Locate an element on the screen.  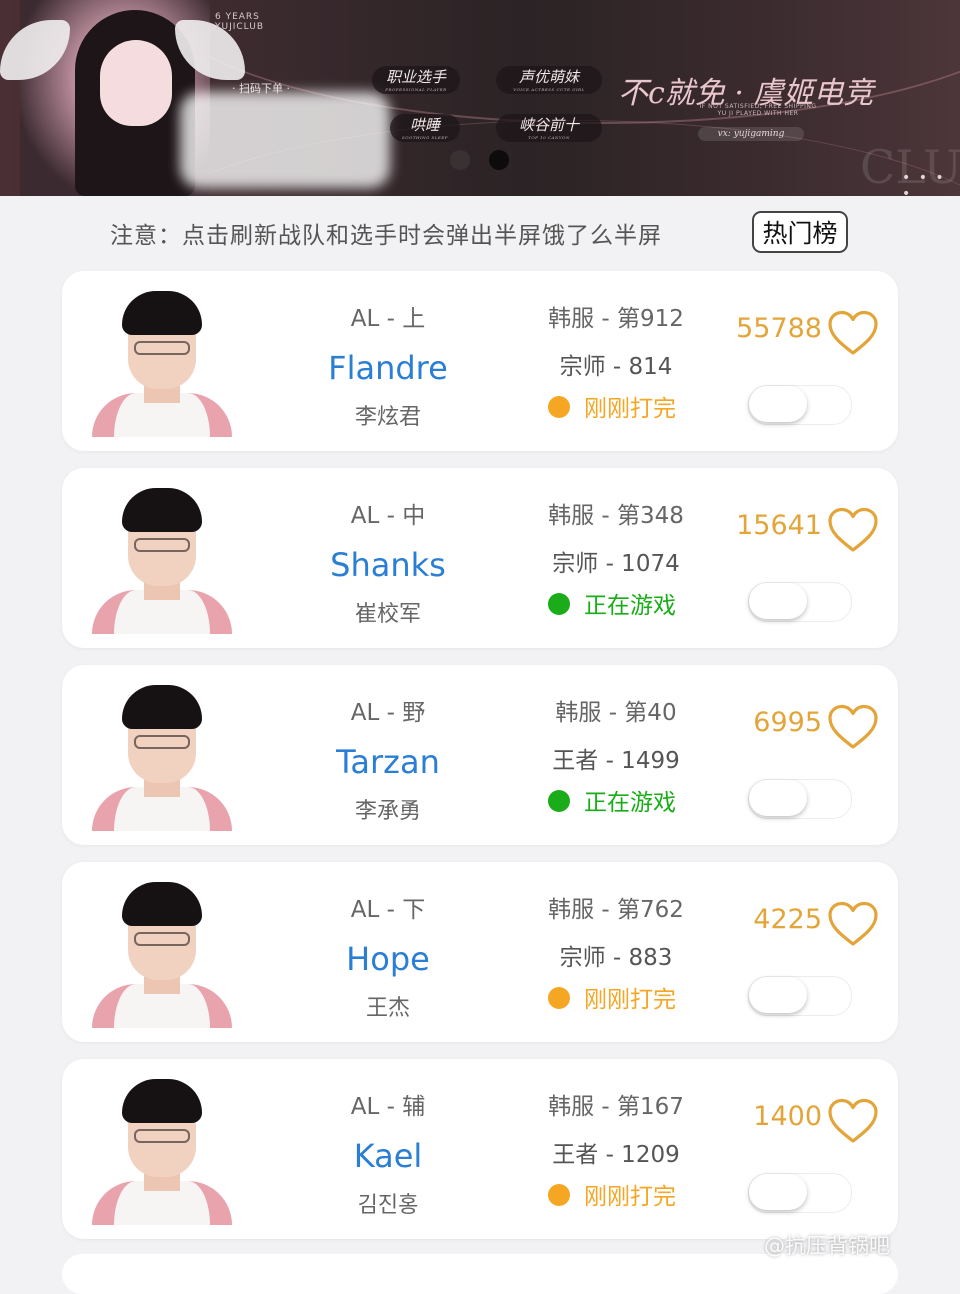
likes-count: 1400 is located at coordinates (787, 1116).